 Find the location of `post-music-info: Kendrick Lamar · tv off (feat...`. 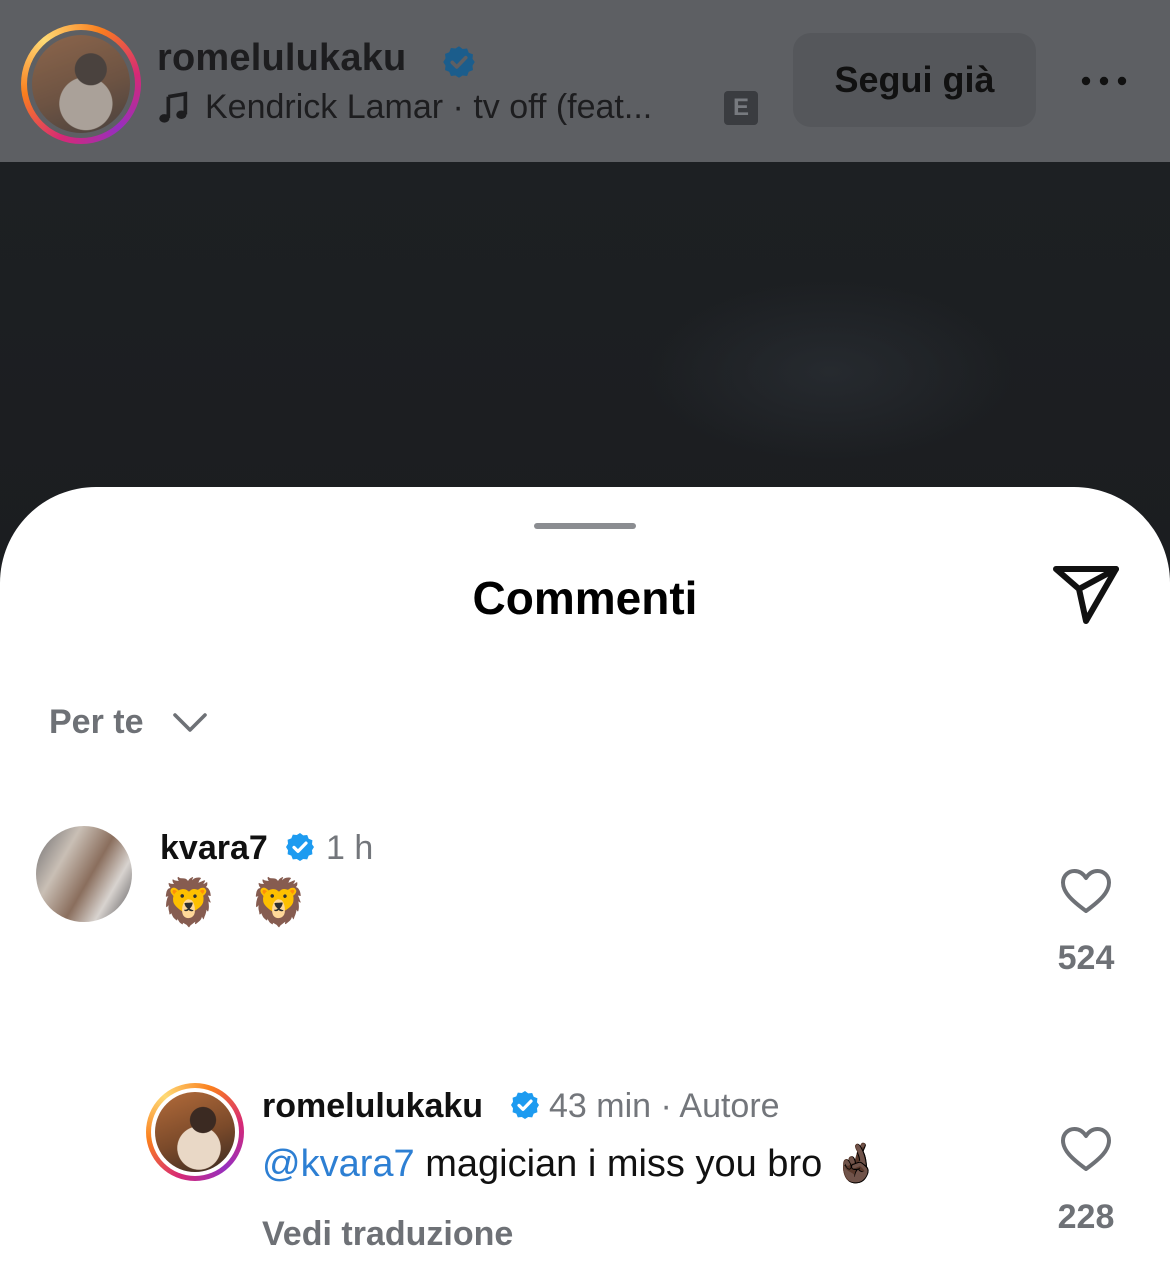

post-music-info: Kendrick Lamar · tv off (feat... is located at coordinates (404, 107).